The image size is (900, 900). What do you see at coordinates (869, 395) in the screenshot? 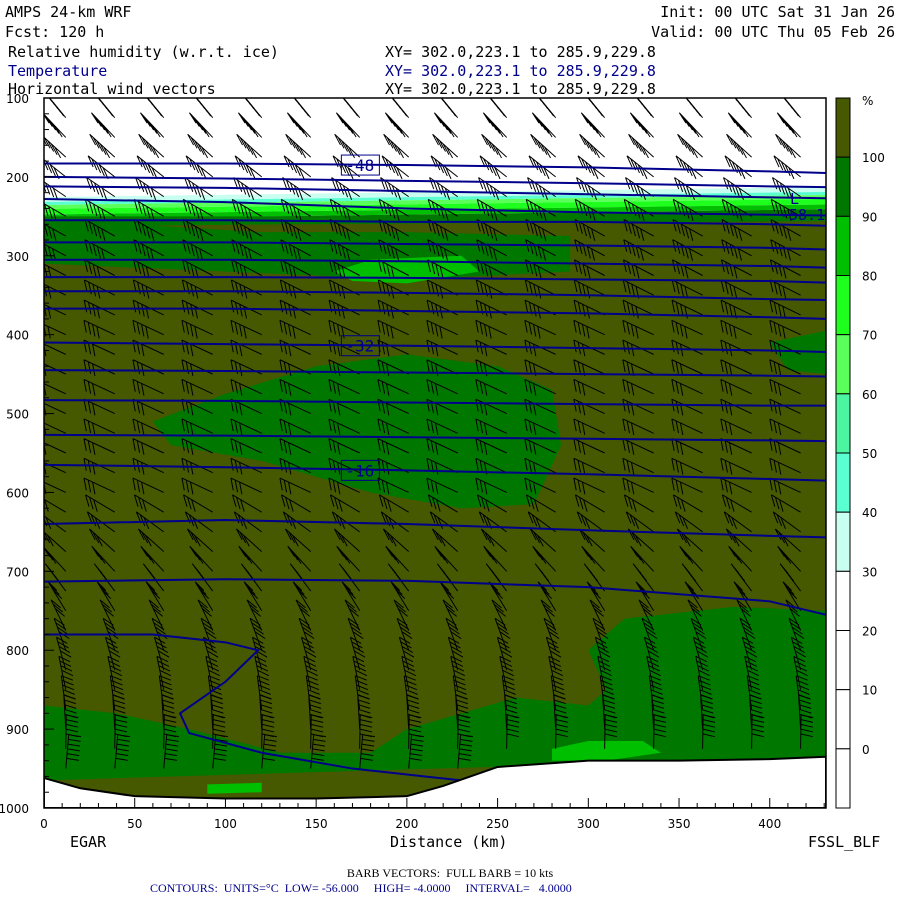
I see `colorbar-label: 60` at bounding box center [869, 395].